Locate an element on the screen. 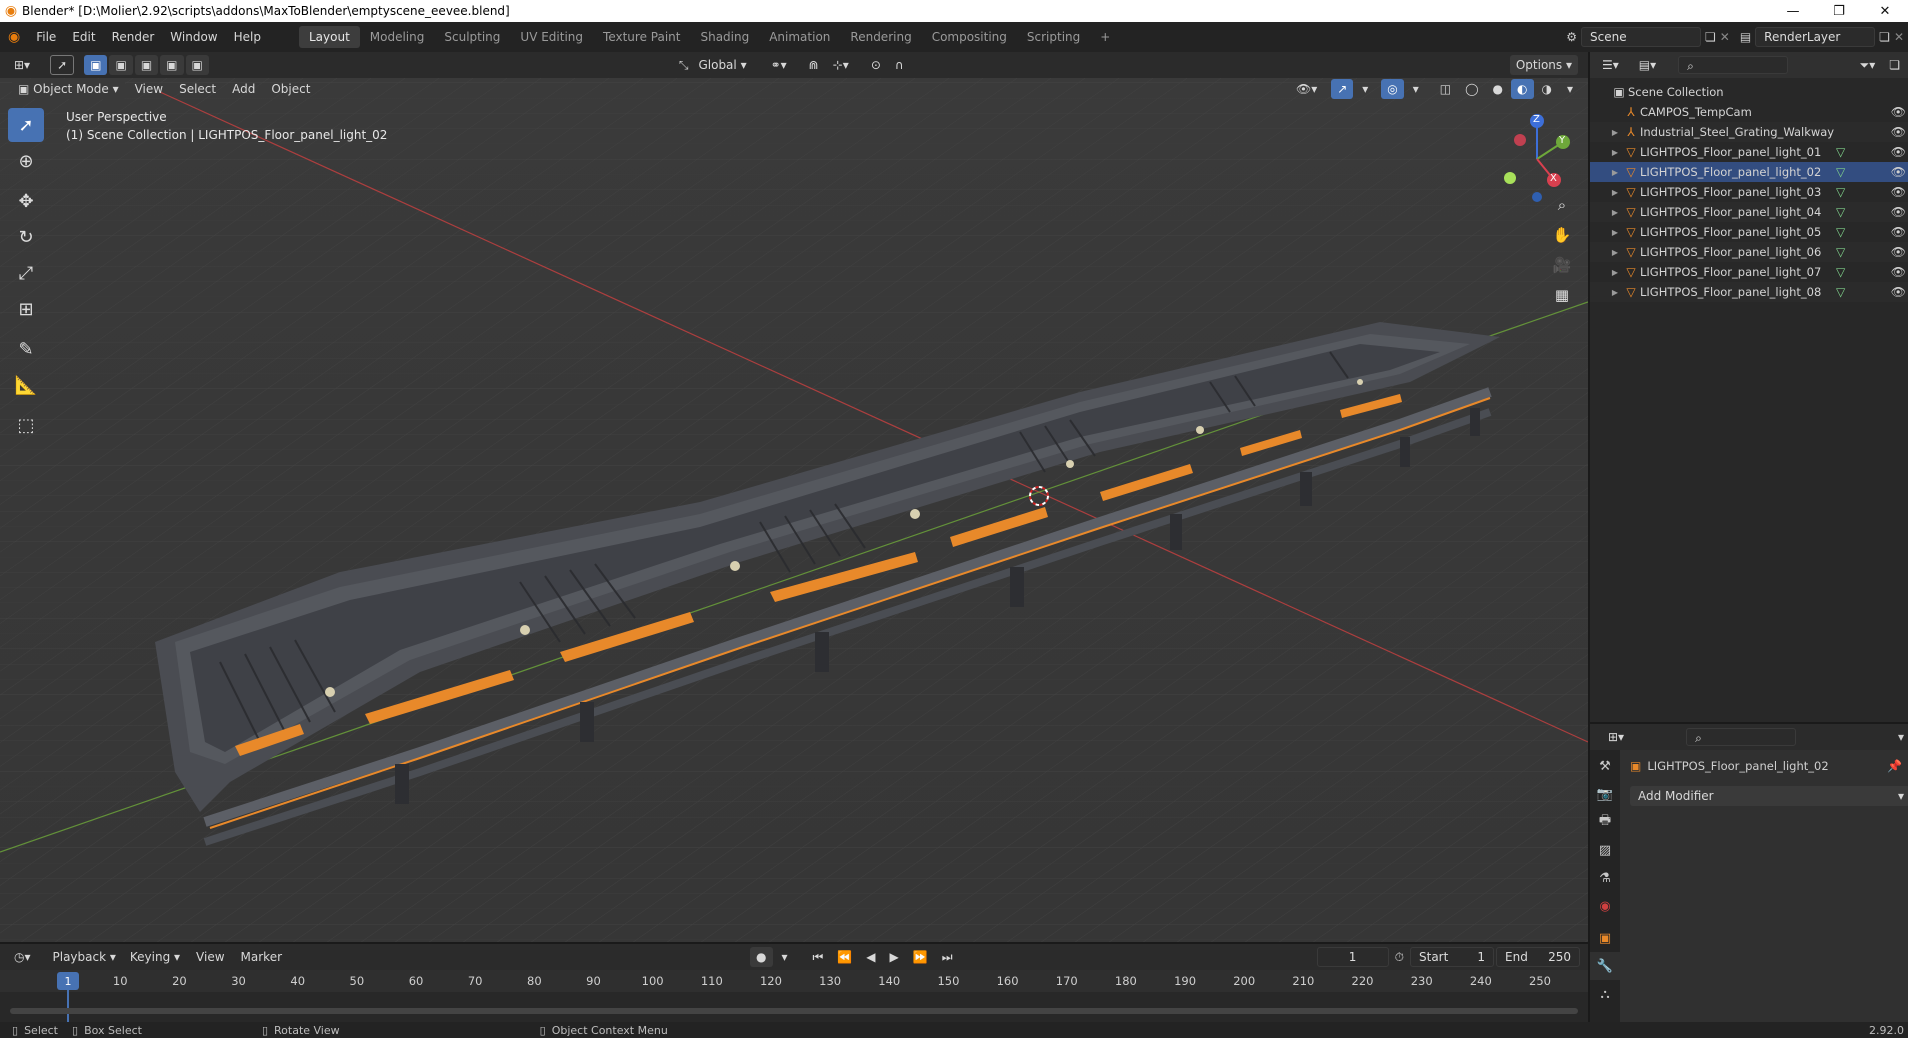  visibility-filter-icon: 👁▾ is located at coordinates (1306, 89).